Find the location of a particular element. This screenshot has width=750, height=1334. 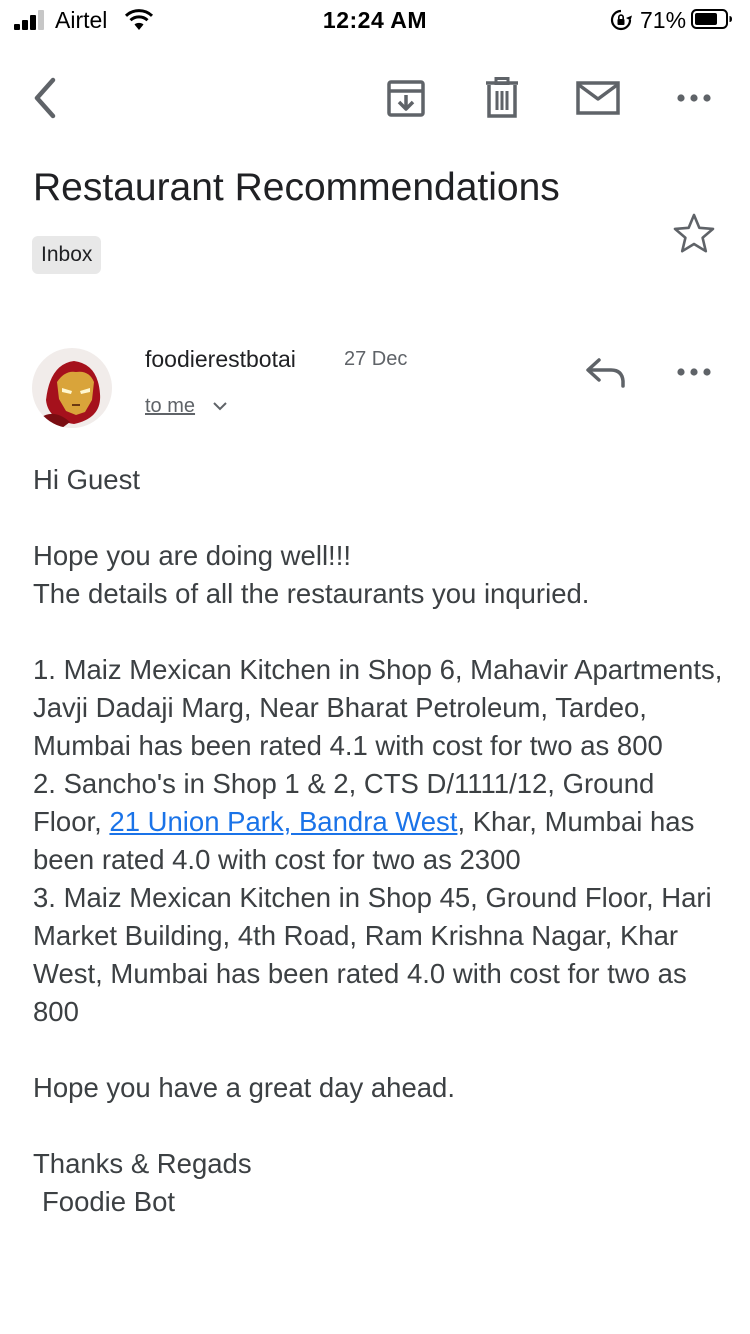

back-arrow-icon is located at coordinates (45, 98).